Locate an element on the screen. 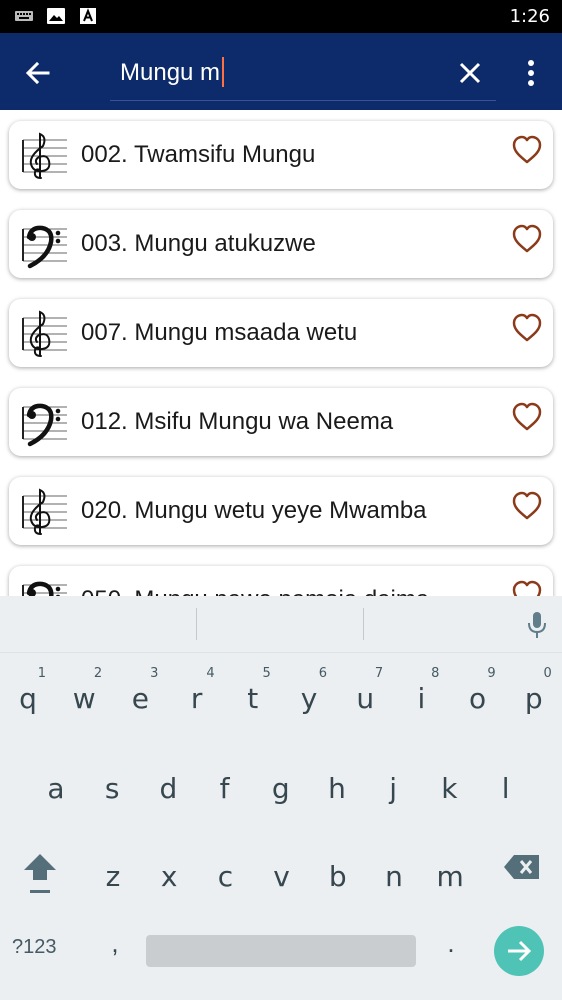  key-v: v is located at coordinates (282, 871).